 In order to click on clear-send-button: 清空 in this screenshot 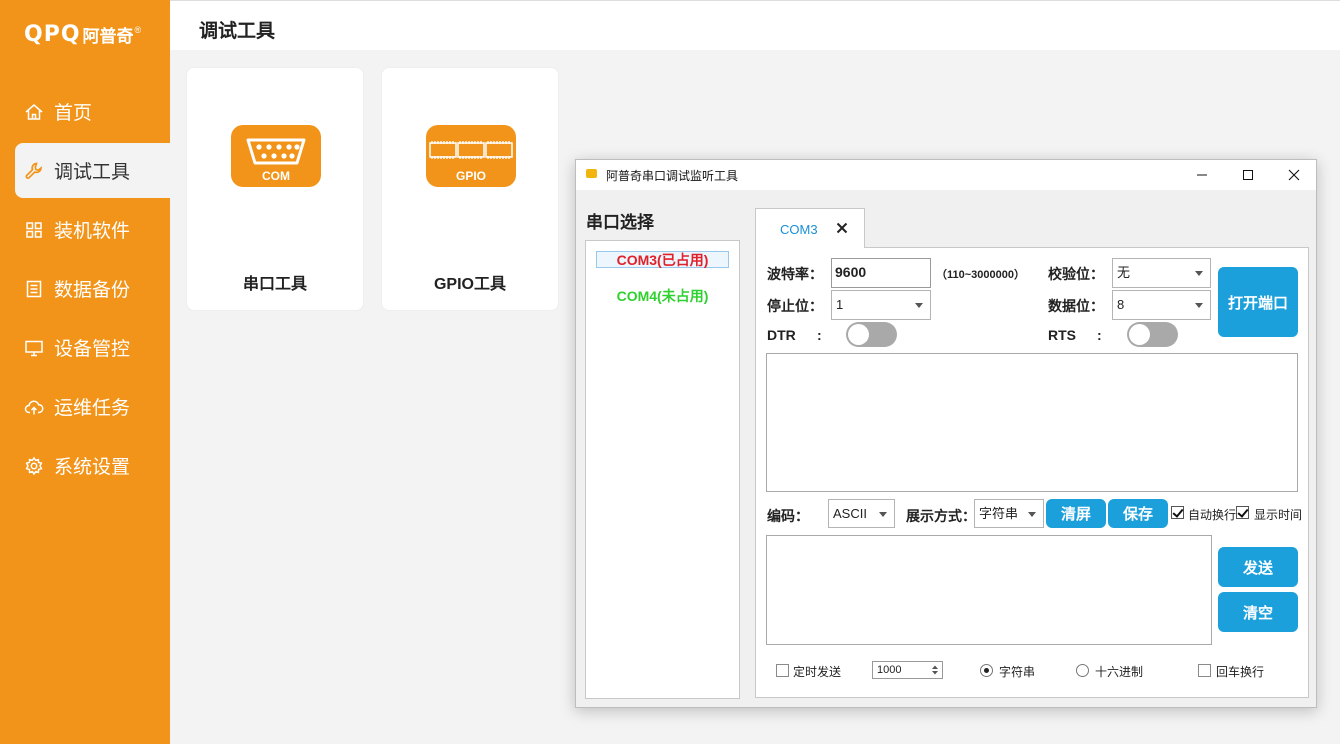, I will do `click(1258, 612)`.